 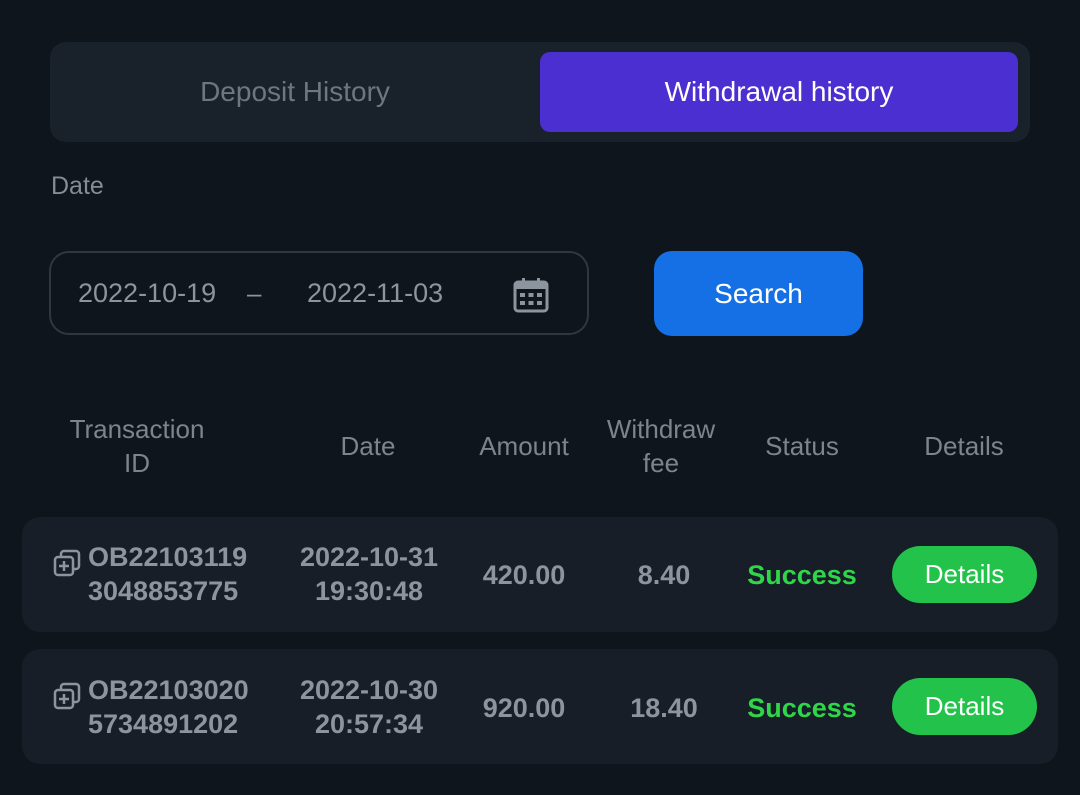 What do you see at coordinates (137, 463) in the screenshot?
I see `header-txid-line2: ID` at bounding box center [137, 463].